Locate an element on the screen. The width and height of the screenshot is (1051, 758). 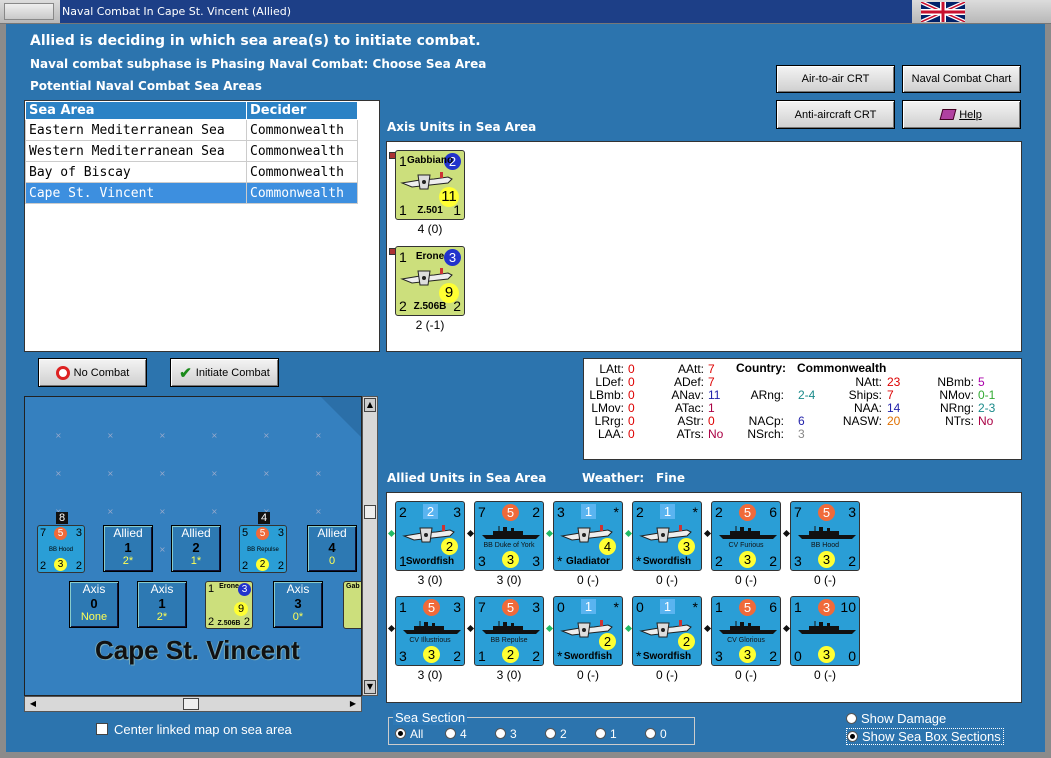
allied-unit-counter: 2 2 3 Swordfish 1 2 is located at coordinates (430, 536).